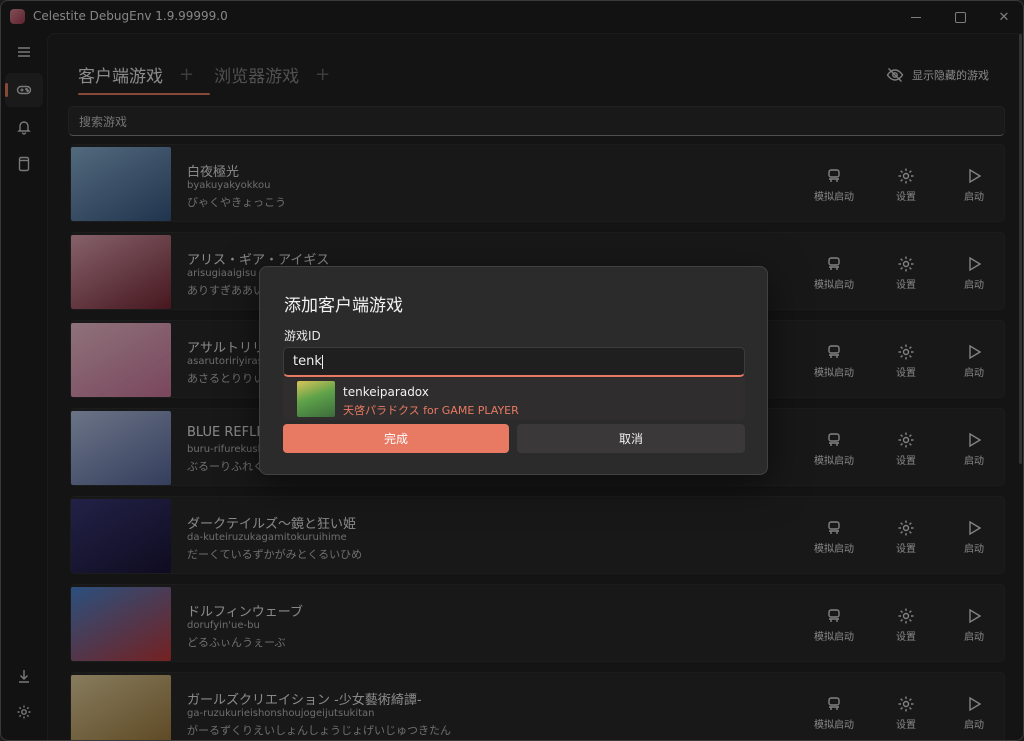  I want to click on text-caret, so click(322, 361).